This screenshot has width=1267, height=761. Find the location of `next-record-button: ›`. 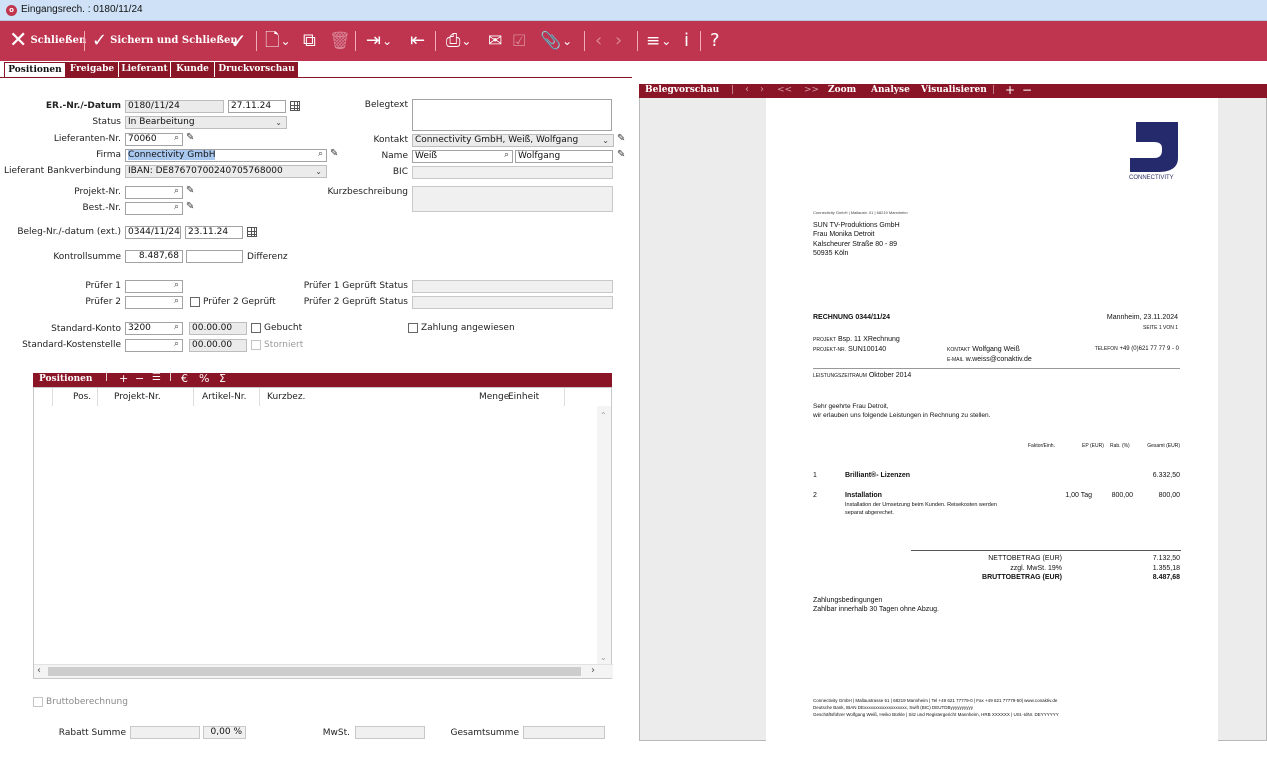

next-record-button: › is located at coordinates (618, 41).